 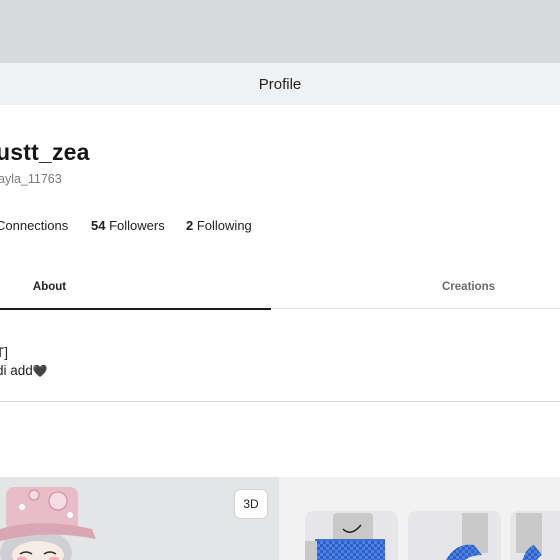 I want to click on section-divider, so click(x=280, y=401).